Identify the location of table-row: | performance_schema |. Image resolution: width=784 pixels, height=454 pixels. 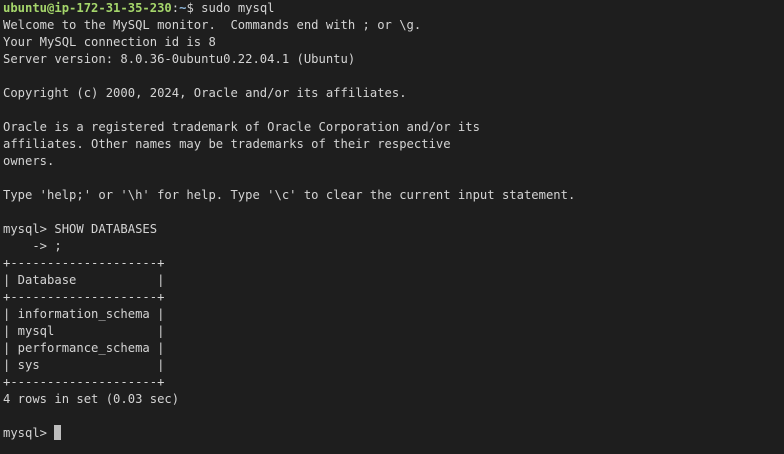
(84, 348).